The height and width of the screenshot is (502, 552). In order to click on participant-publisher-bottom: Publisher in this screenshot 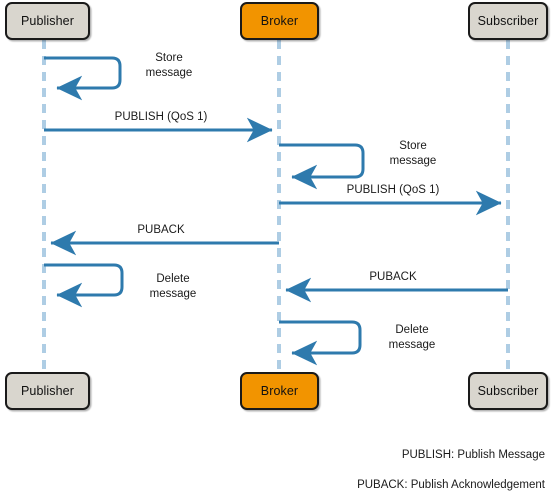, I will do `click(47, 391)`.